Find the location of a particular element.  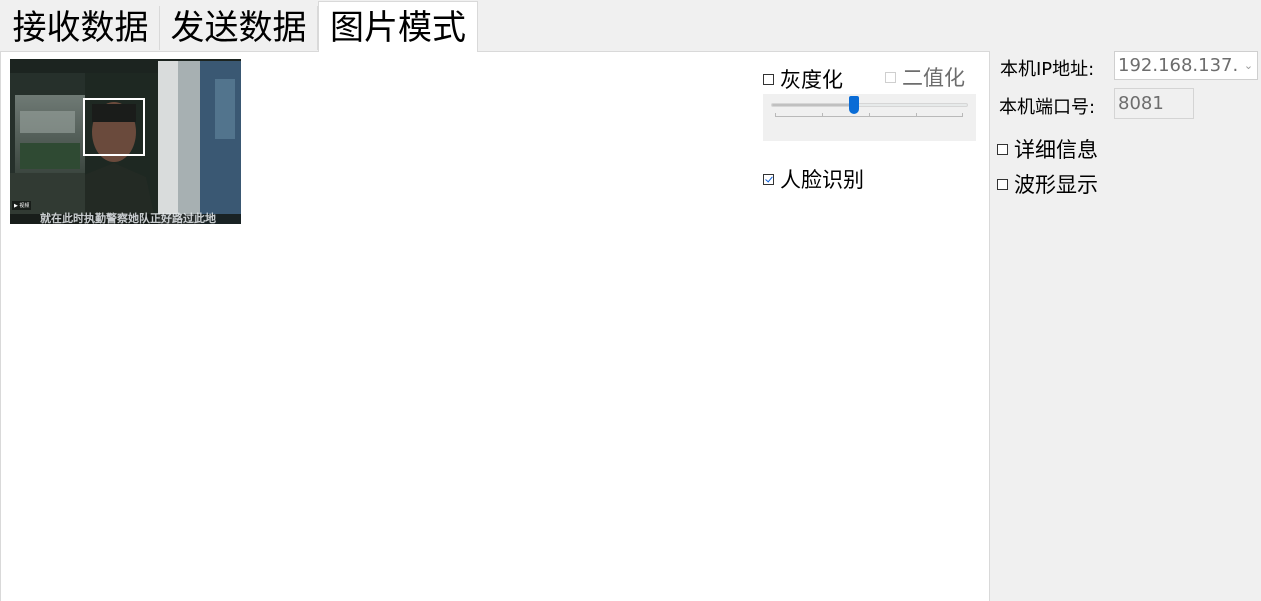

tab-image-mode: 图片模式 is located at coordinates (398, 26).